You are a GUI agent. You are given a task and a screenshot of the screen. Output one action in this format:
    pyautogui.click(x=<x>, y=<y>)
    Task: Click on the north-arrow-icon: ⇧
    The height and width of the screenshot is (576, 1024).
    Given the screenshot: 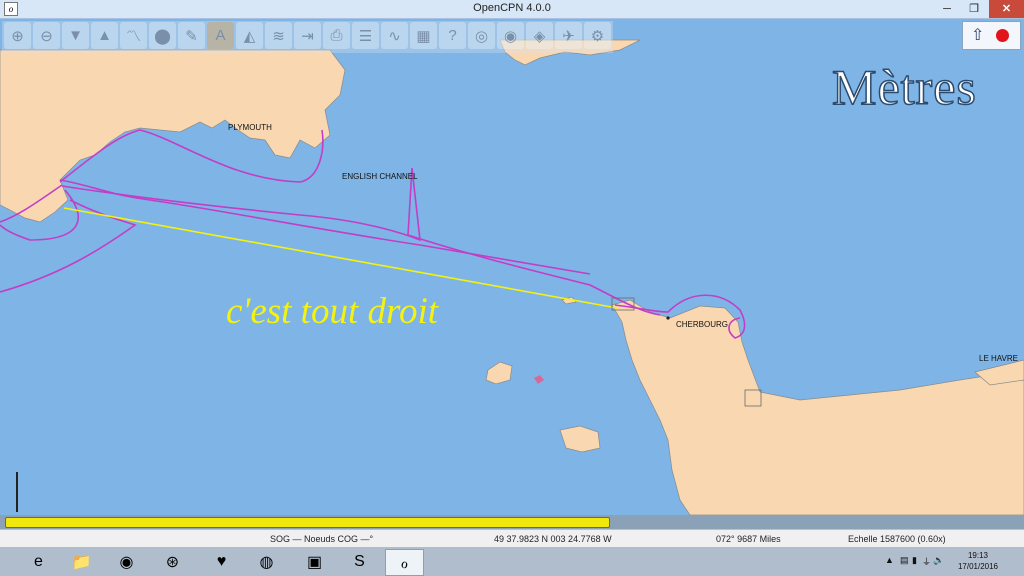 What is the action you would take?
    pyautogui.click(x=978, y=35)
    